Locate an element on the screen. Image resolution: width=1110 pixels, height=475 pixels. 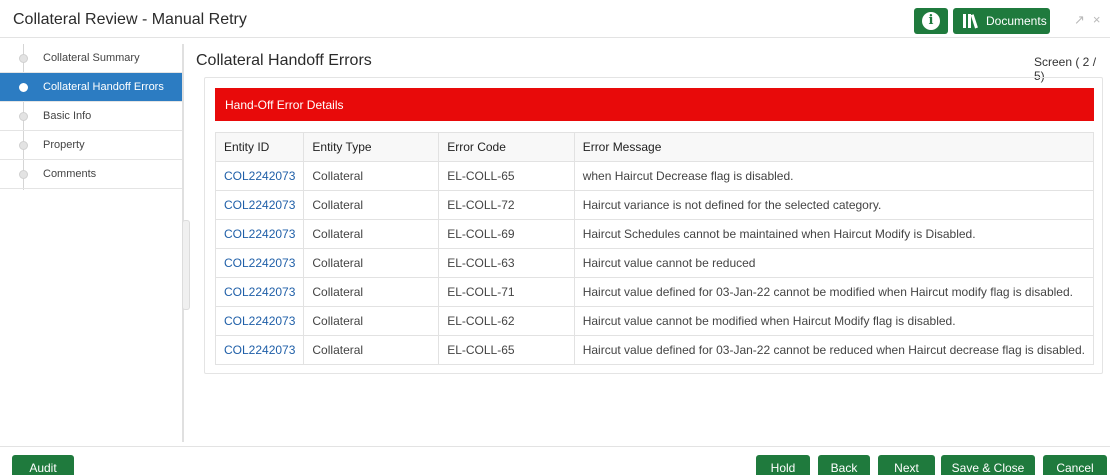
error-message-cell: when Haircut Decrease flag is disabled. is located at coordinates (834, 176).